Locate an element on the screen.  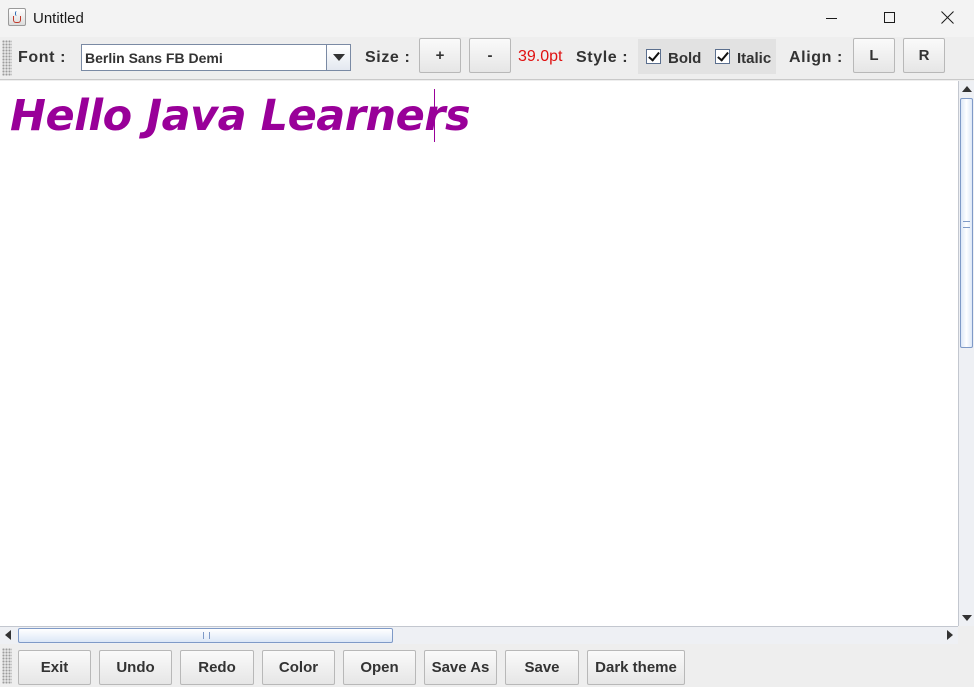
save-button: Save is located at coordinates (542, 667).